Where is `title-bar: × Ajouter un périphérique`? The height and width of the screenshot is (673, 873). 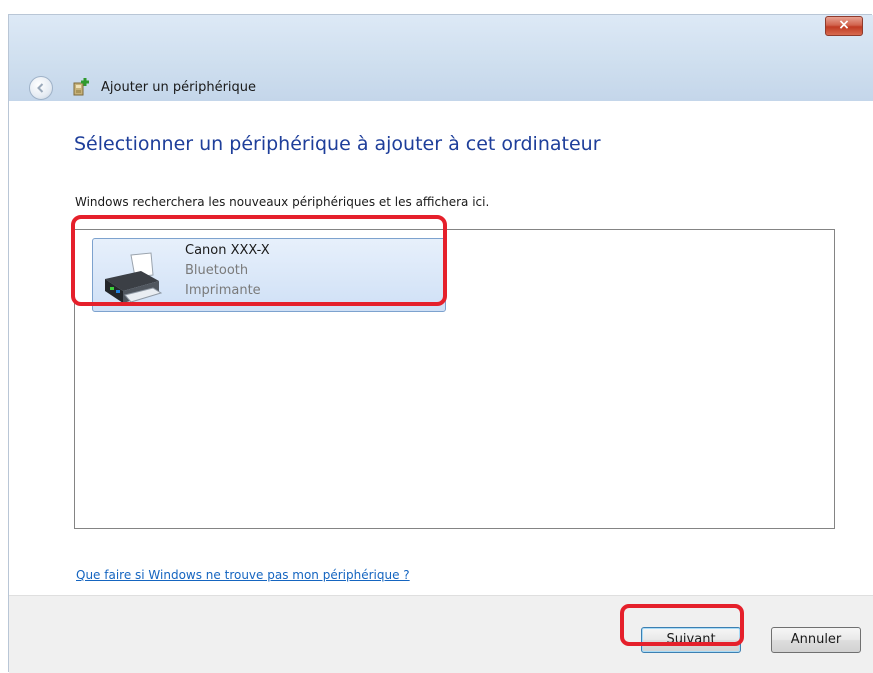
title-bar: × Ajouter un périphérique is located at coordinates (441, 58).